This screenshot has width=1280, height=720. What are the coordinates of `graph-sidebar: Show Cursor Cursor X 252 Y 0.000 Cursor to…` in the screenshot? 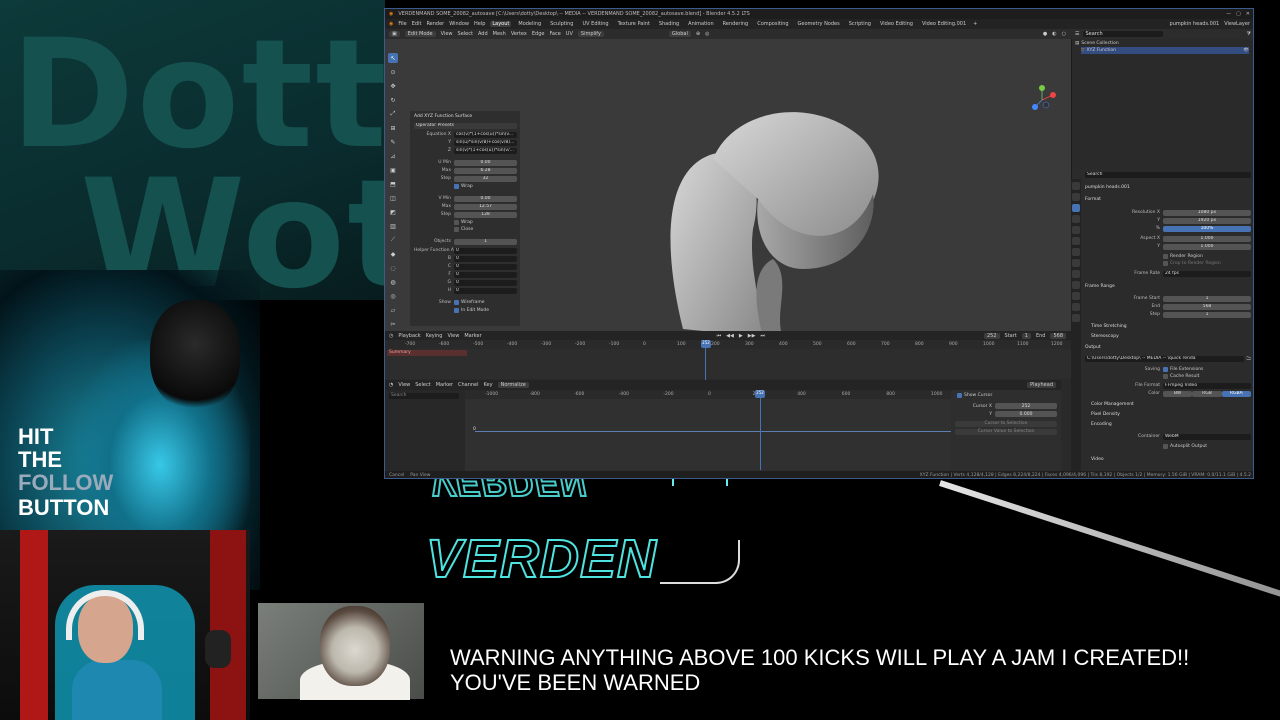 It's located at (1006, 430).